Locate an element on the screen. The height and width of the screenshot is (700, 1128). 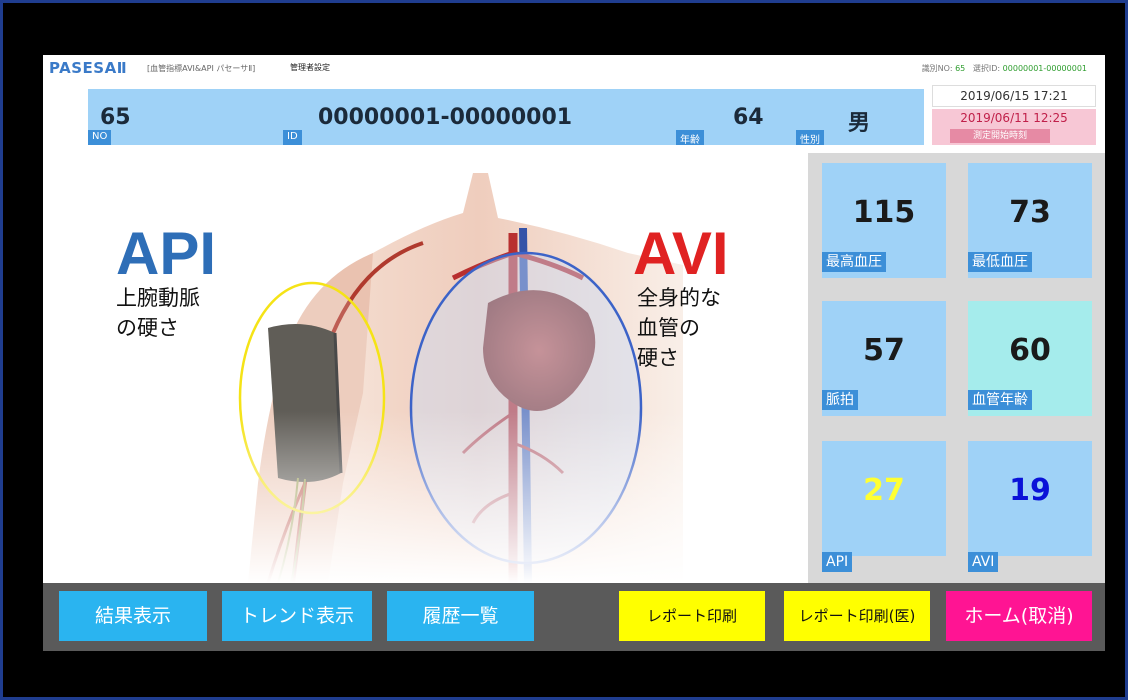
avi-title: AVI is located at coordinates (681, 253).